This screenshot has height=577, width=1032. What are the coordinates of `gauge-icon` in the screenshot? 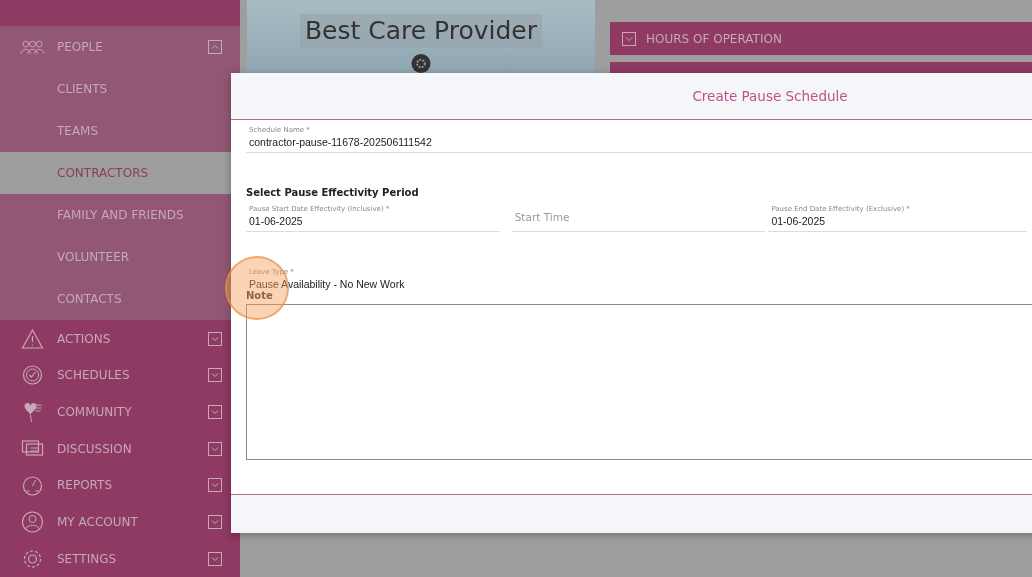 It's located at (32, 485).